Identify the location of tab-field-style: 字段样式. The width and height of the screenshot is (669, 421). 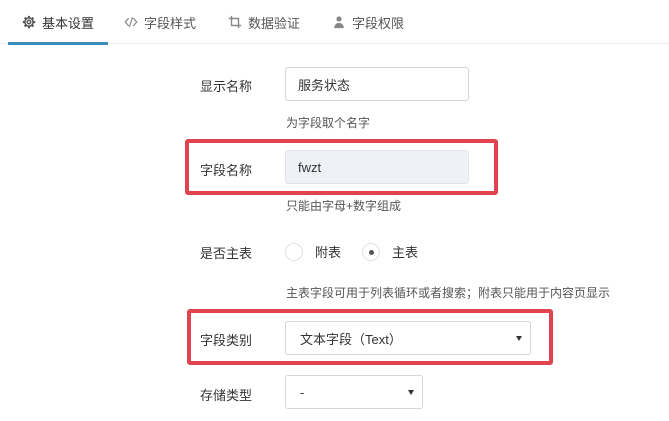
(160, 22).